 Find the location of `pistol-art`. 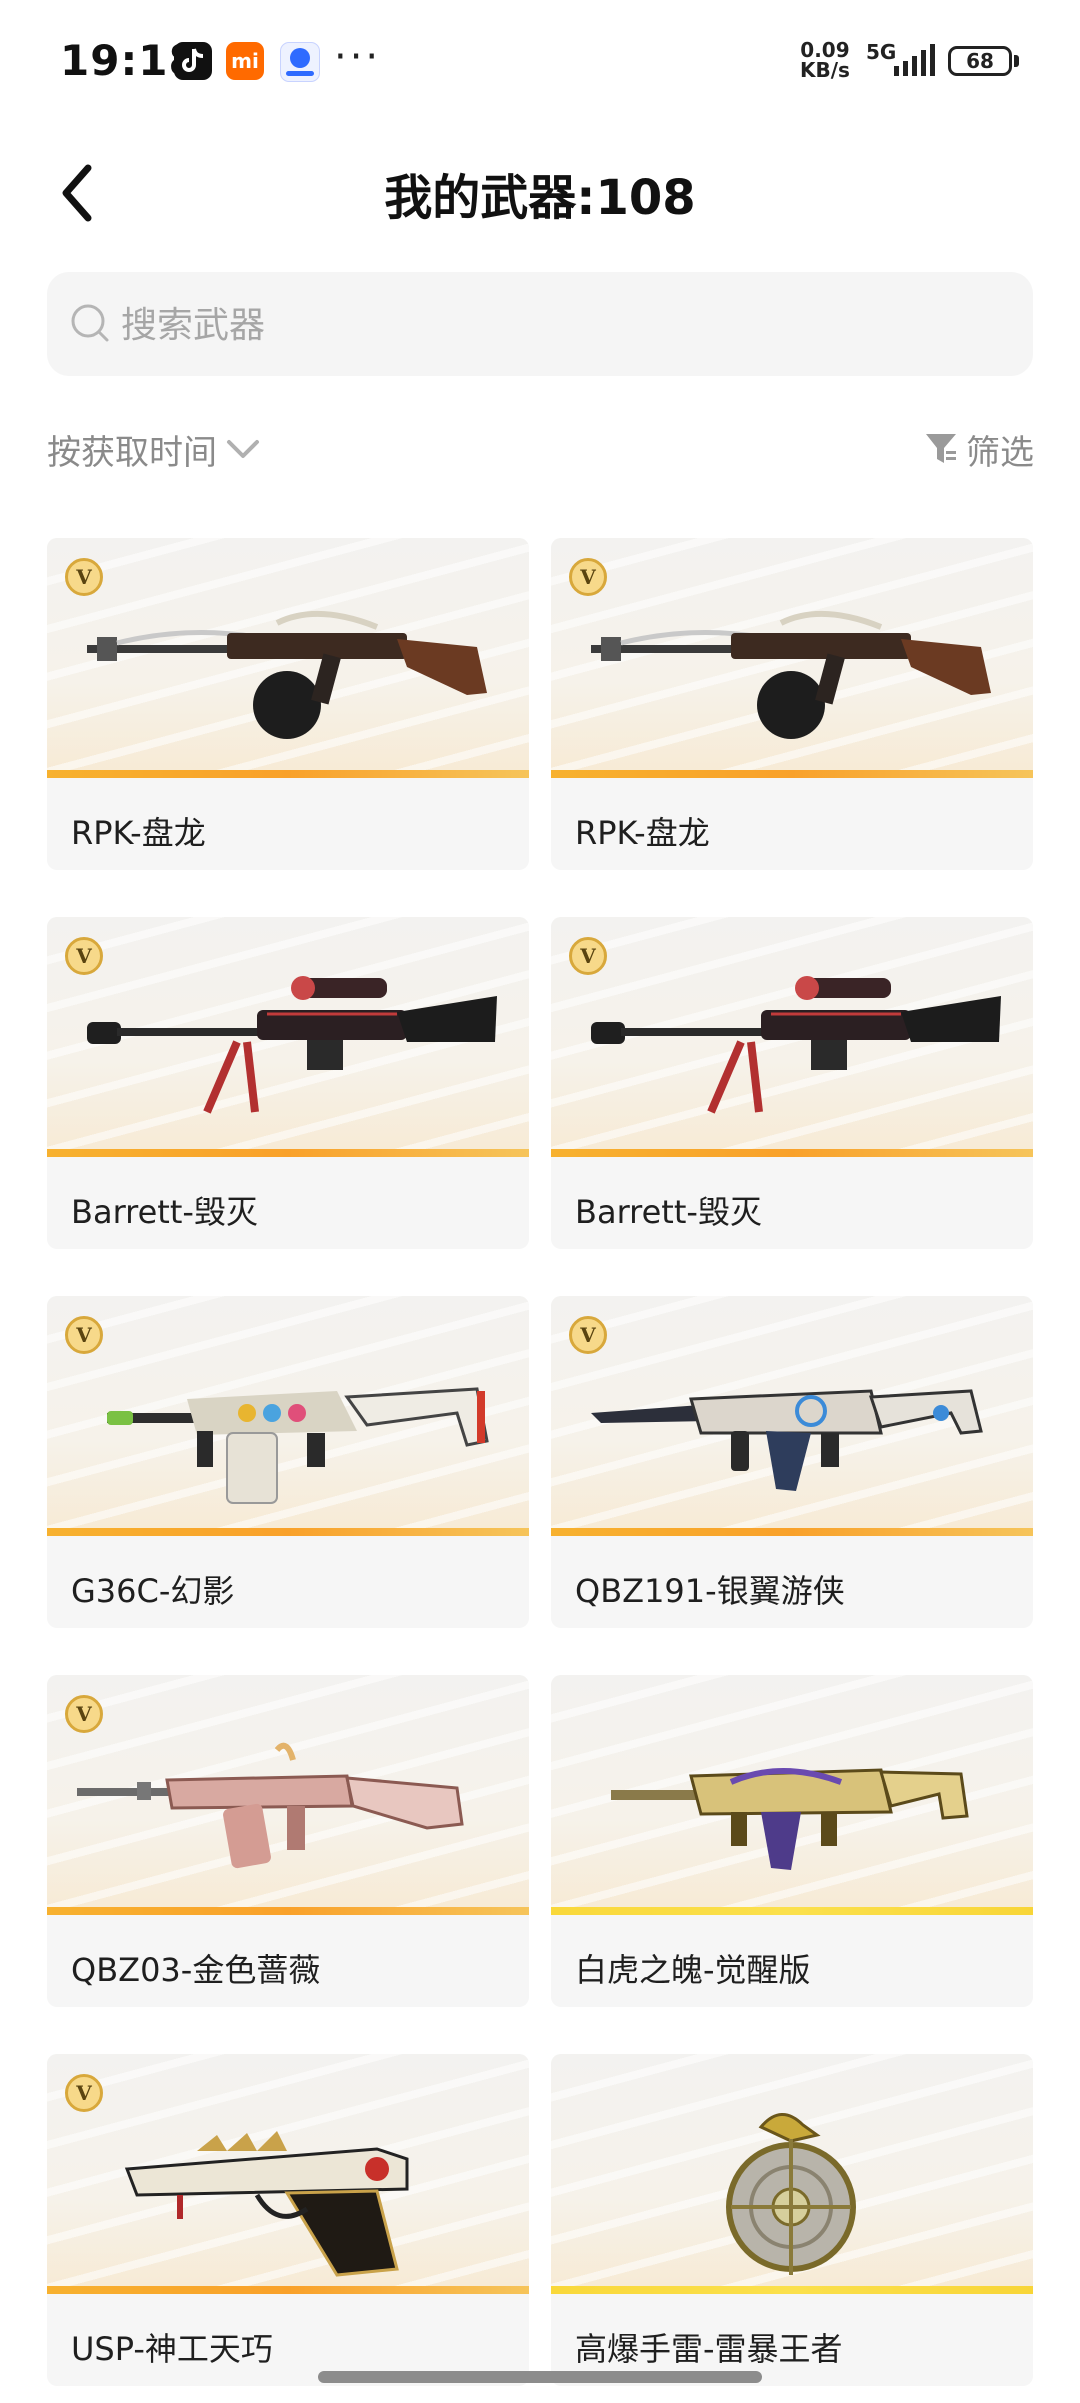

pistol-art is located at coordinates (266, 2204).